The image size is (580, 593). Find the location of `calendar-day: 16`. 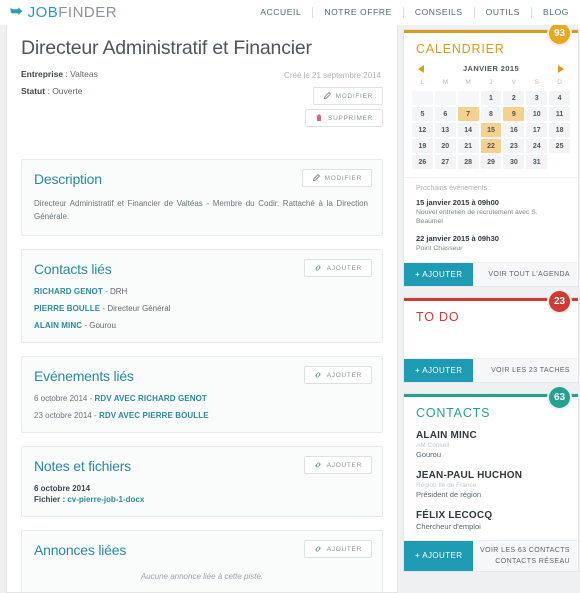

calendar-day: 16 is located at coordinates (514, 130).